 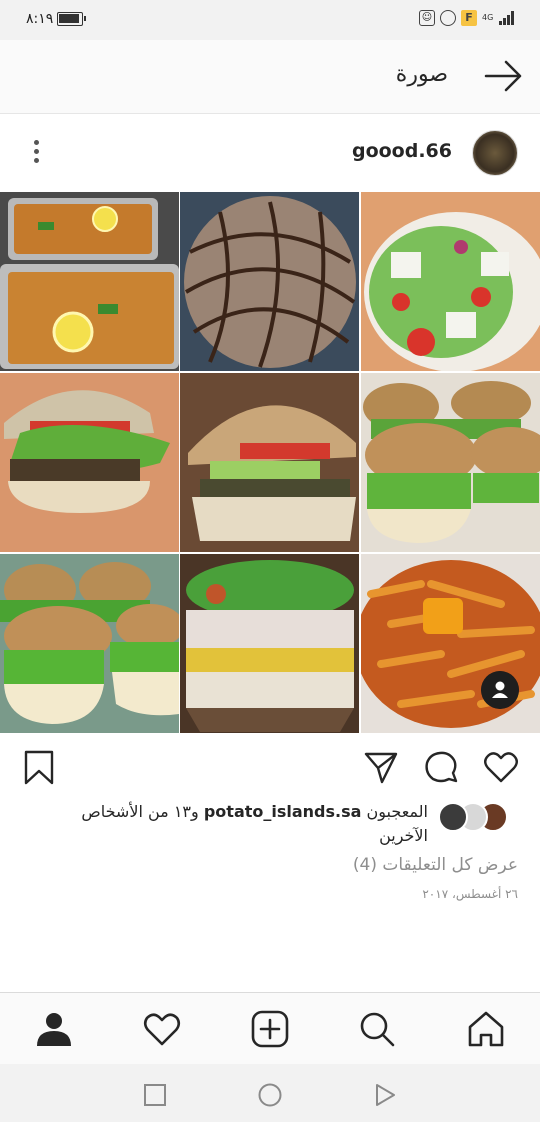 I want to click on whatsapp-icon, so click(x=448, y=18).